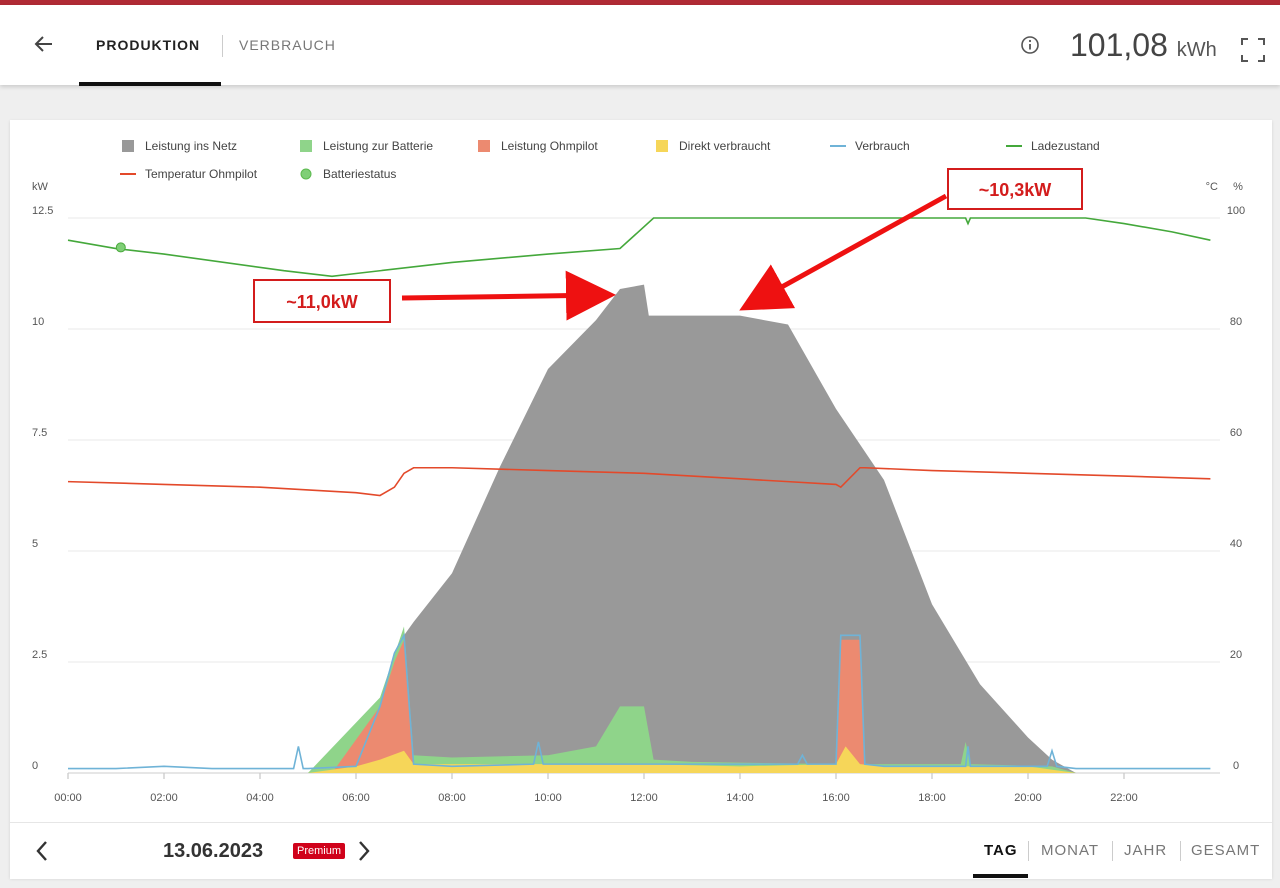 This screenshot has width=1280, height=888. Describe the element at coordinates (191, 146) in the screenshot. I see `legend-label: Leistung ins Netz` at that location.